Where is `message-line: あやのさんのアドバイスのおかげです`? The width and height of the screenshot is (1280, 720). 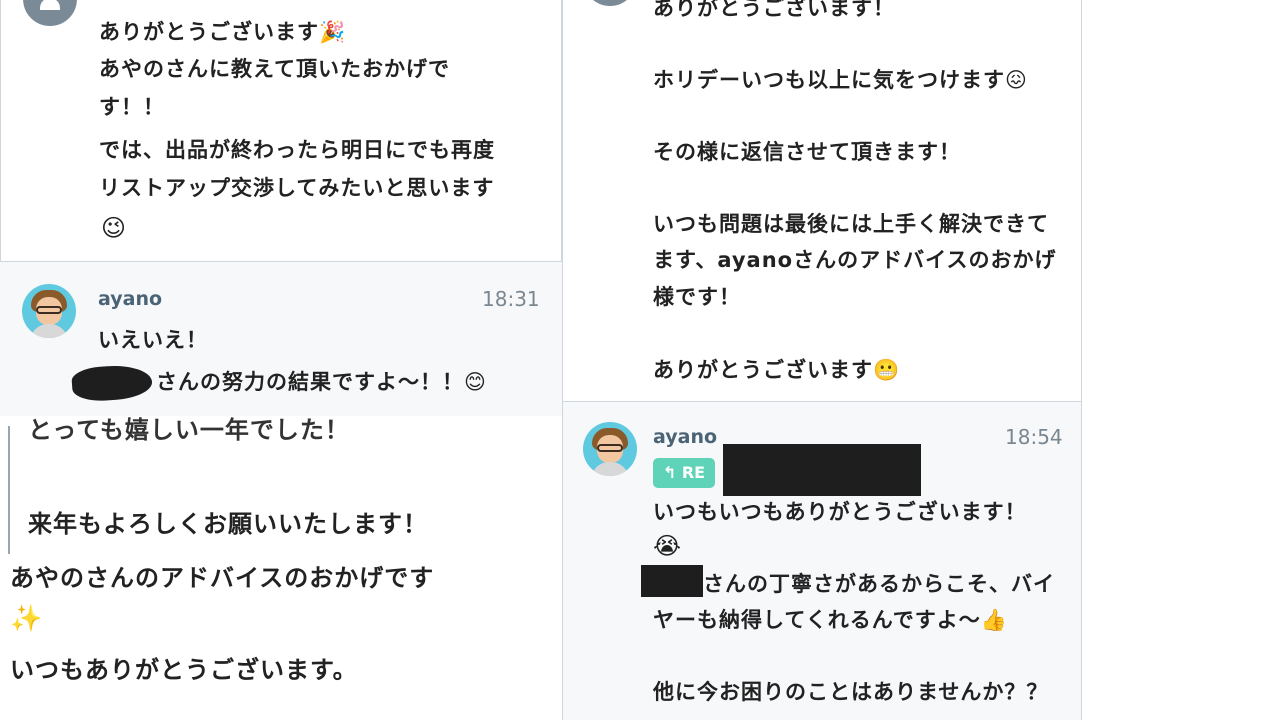
message-line: あやのさんのアドバイスのおかげです is located at coordinates (222, 578).